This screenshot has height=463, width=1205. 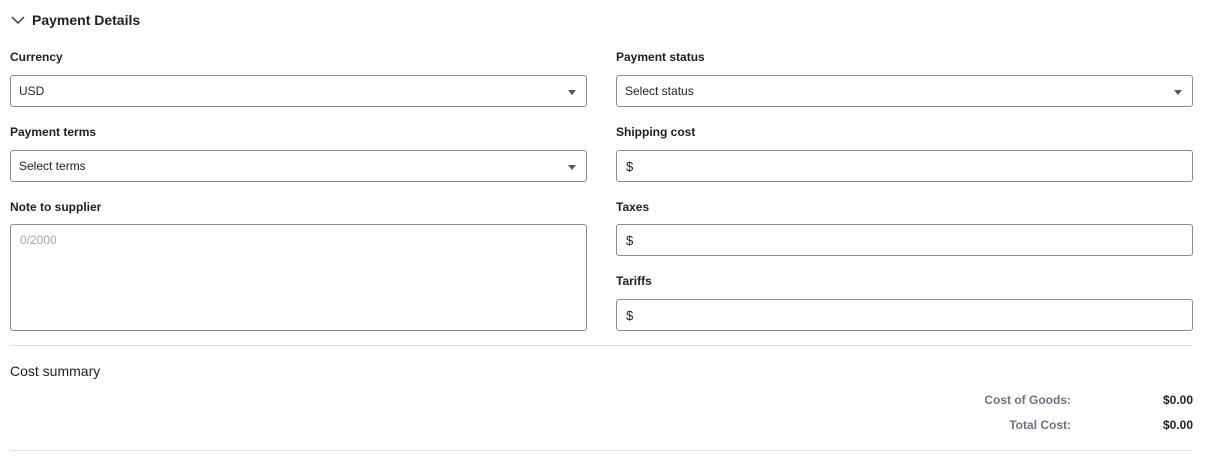 What do you see at coordinates (18, 20) in the screenshot?
I see `chevron-down-icon` at bounding box center [18, 20].